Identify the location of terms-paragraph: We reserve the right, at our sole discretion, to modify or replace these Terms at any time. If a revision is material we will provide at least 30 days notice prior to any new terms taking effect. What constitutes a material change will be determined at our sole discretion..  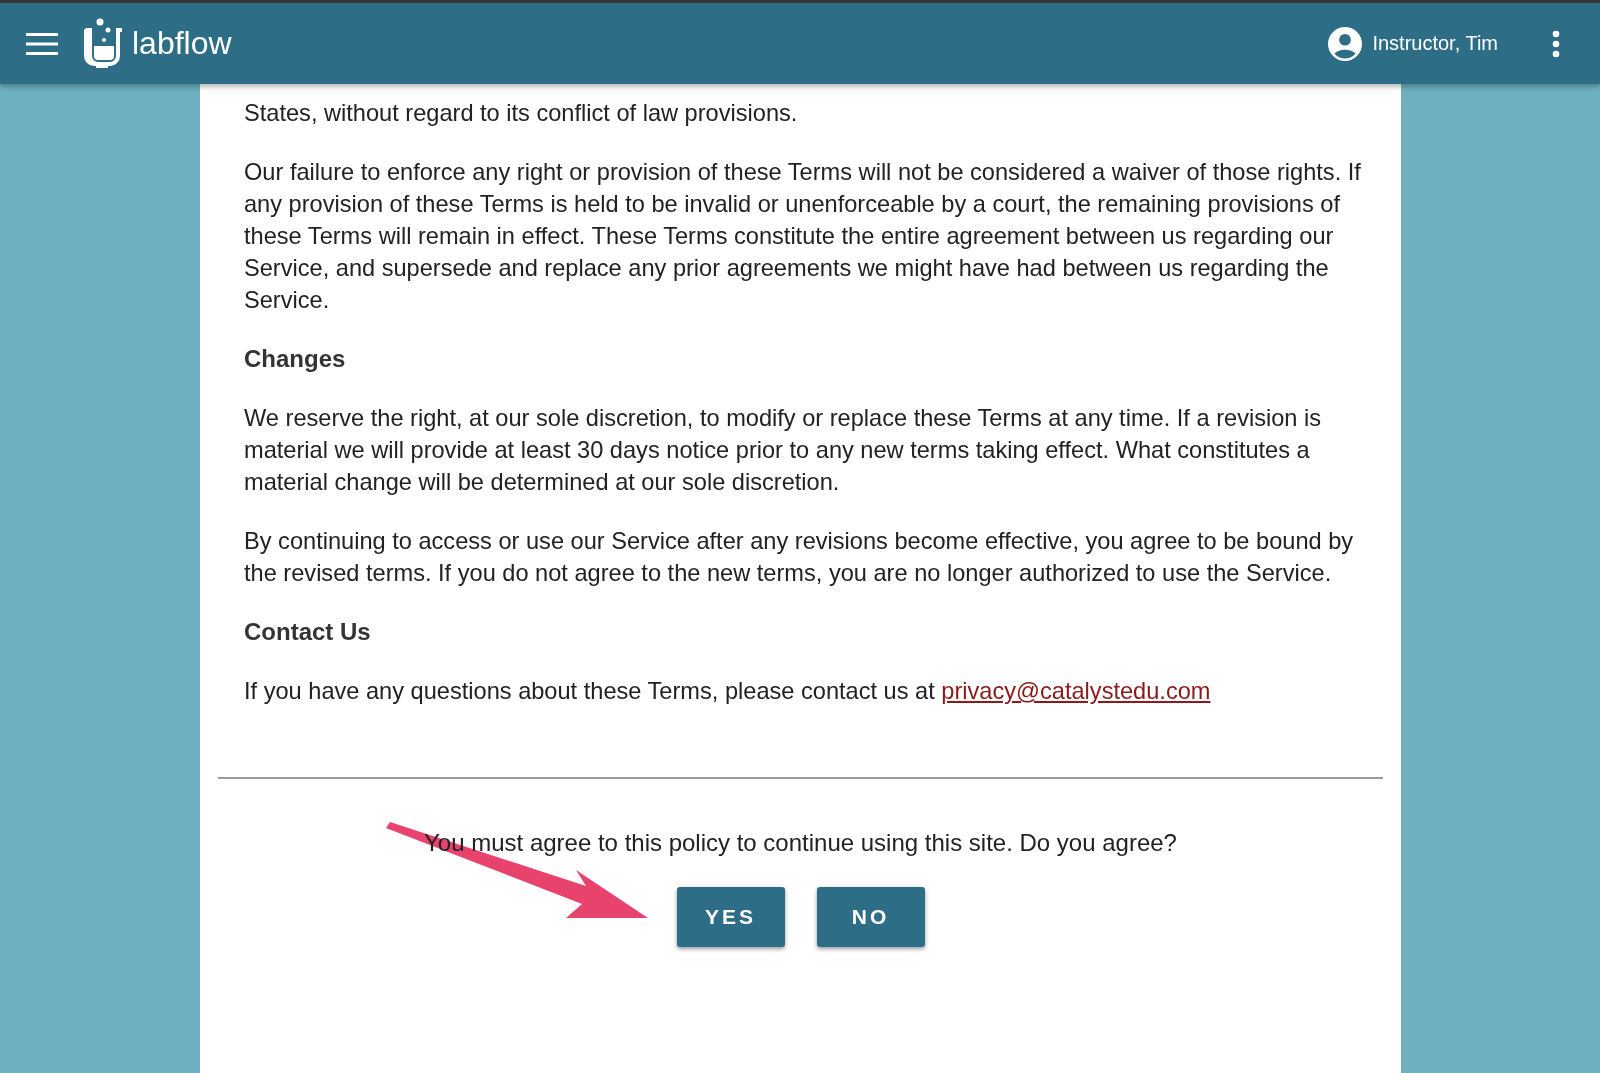
(783, 450).